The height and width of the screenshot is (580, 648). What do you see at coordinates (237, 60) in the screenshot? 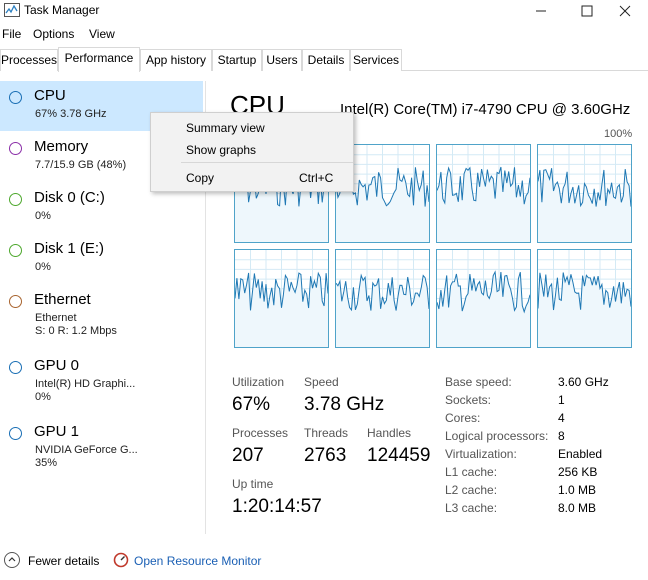
I see `tab-startup: Startup` at bounding box center [237, 60].